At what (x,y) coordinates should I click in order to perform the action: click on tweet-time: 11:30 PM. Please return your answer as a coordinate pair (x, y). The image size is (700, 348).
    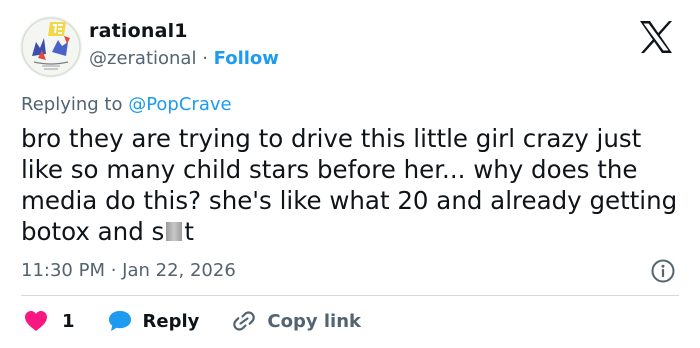
    Looking at the image, I should click on (63, 270).